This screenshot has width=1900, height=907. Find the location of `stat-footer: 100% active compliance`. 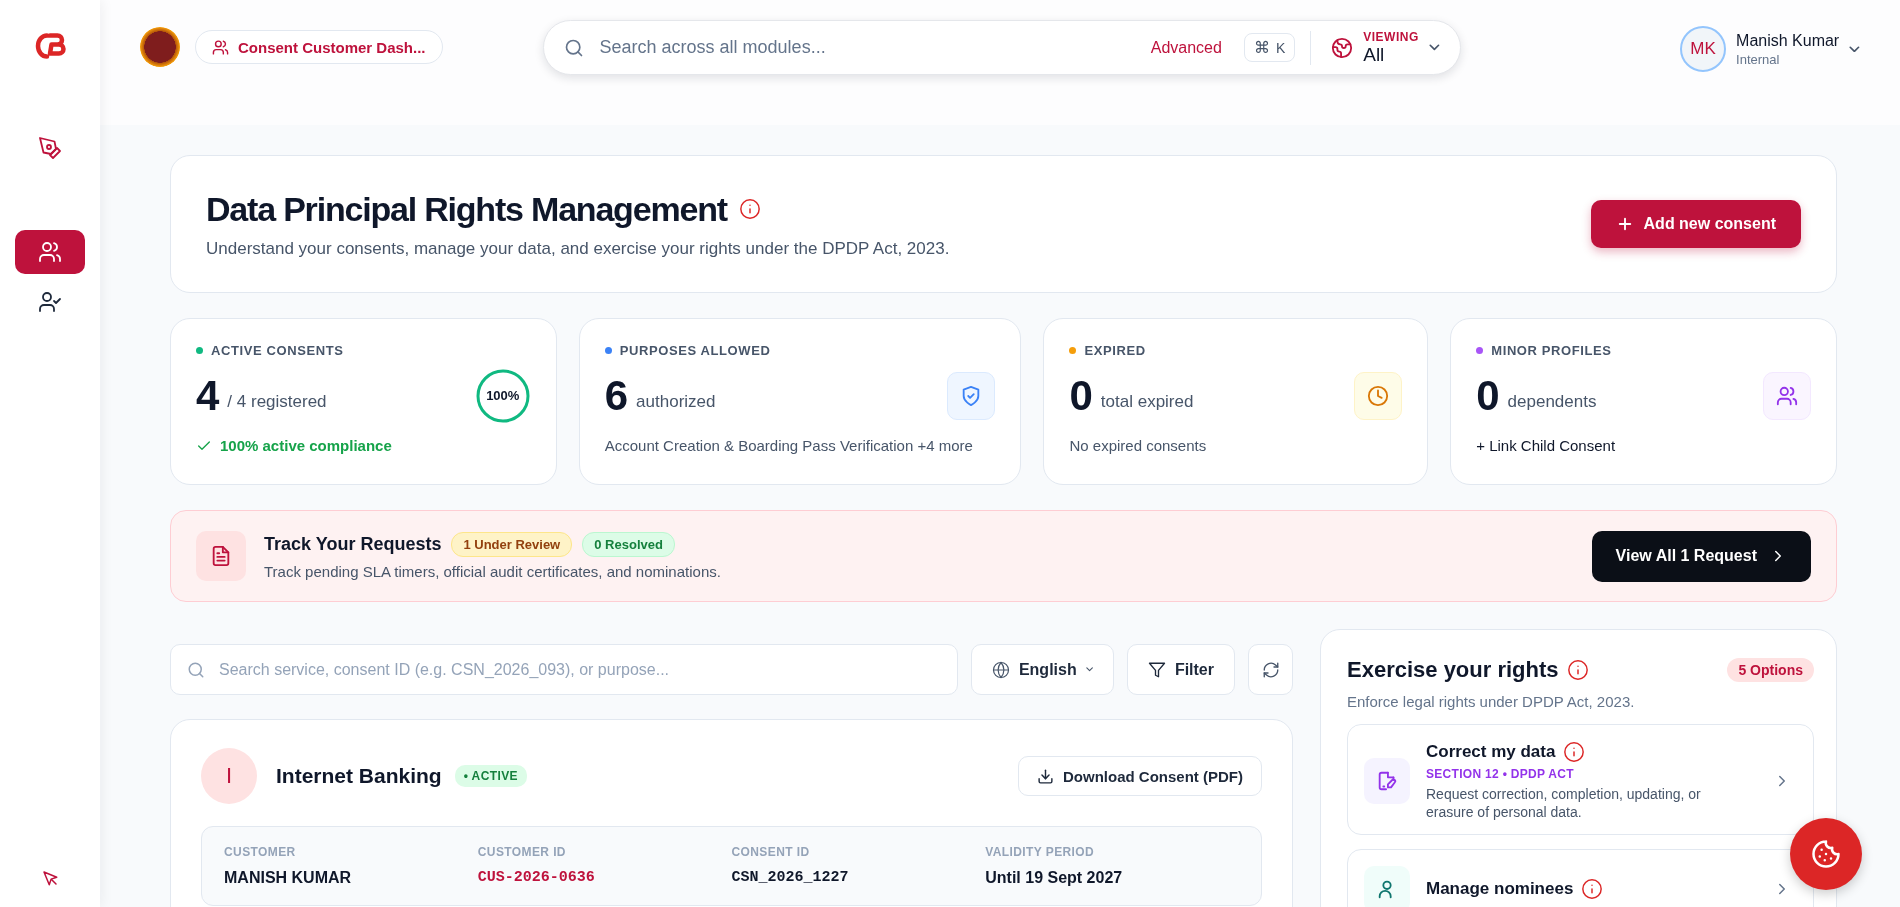

stat-footer: 100% active compliance is located at coordinates (306, 445).